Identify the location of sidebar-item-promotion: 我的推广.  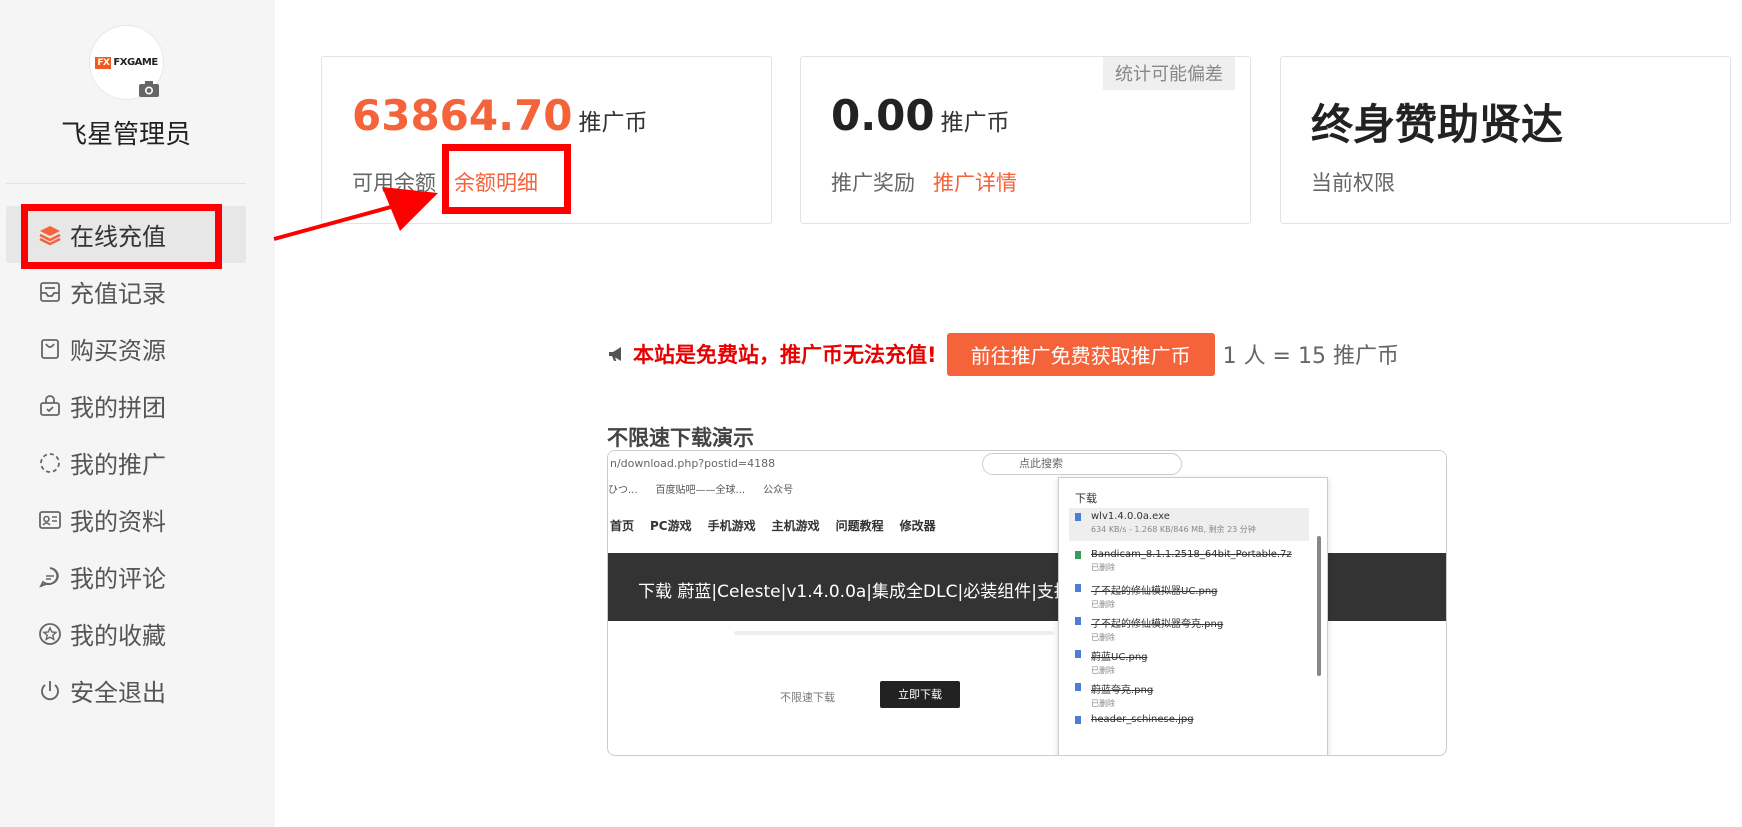
(126, 462).